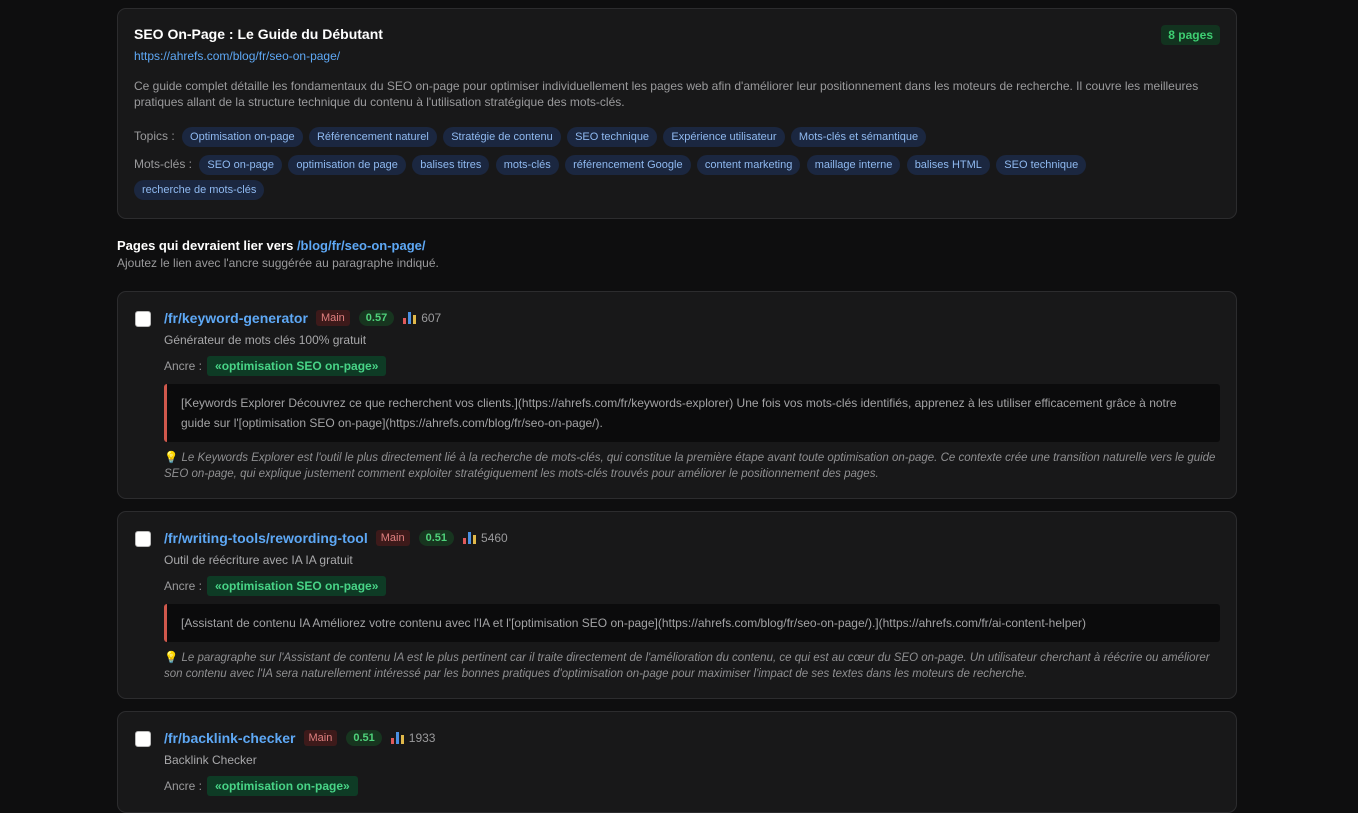  I want to click on traffic-value: 5460, so click(494, 538).